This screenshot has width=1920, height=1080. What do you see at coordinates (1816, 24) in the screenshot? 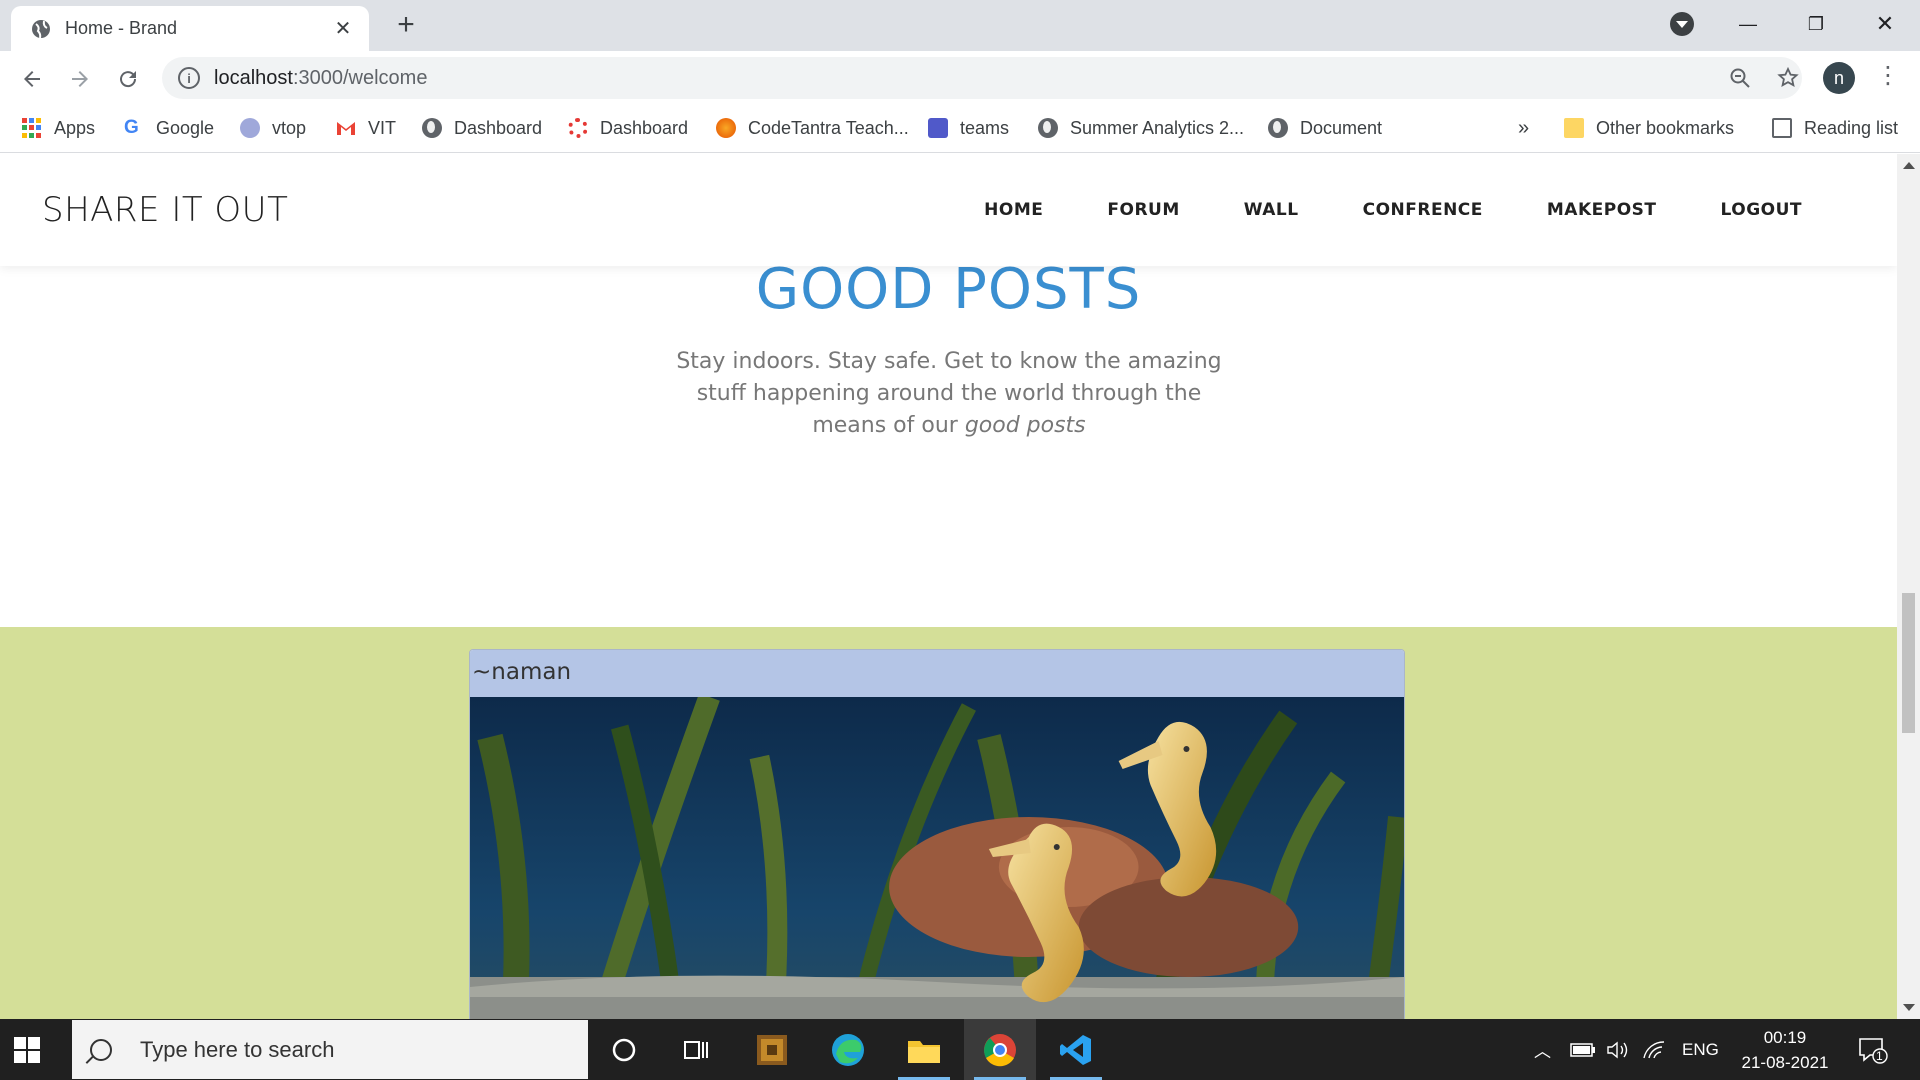
I see `restore-button: ❐` at bounding box center [1816, 24].